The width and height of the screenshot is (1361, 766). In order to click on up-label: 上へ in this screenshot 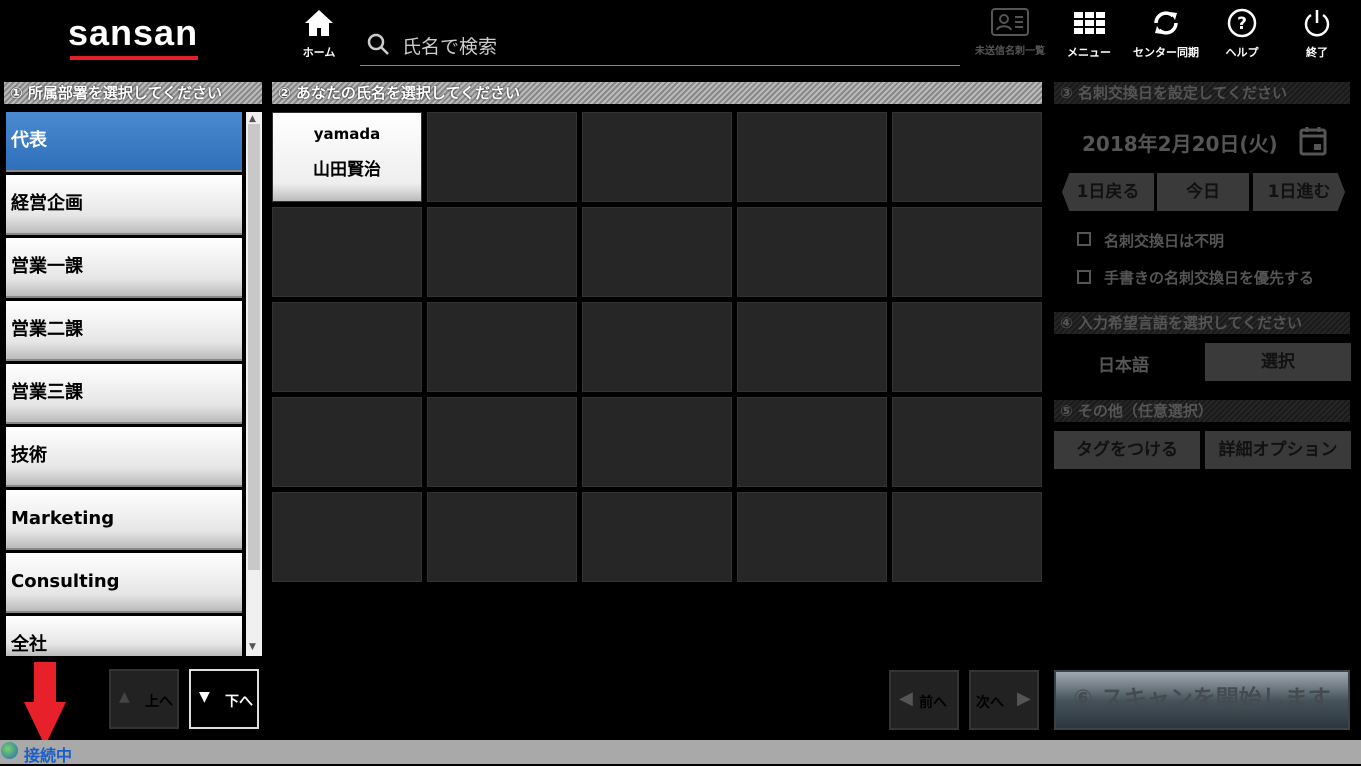, I will do `click(159, 702)`.